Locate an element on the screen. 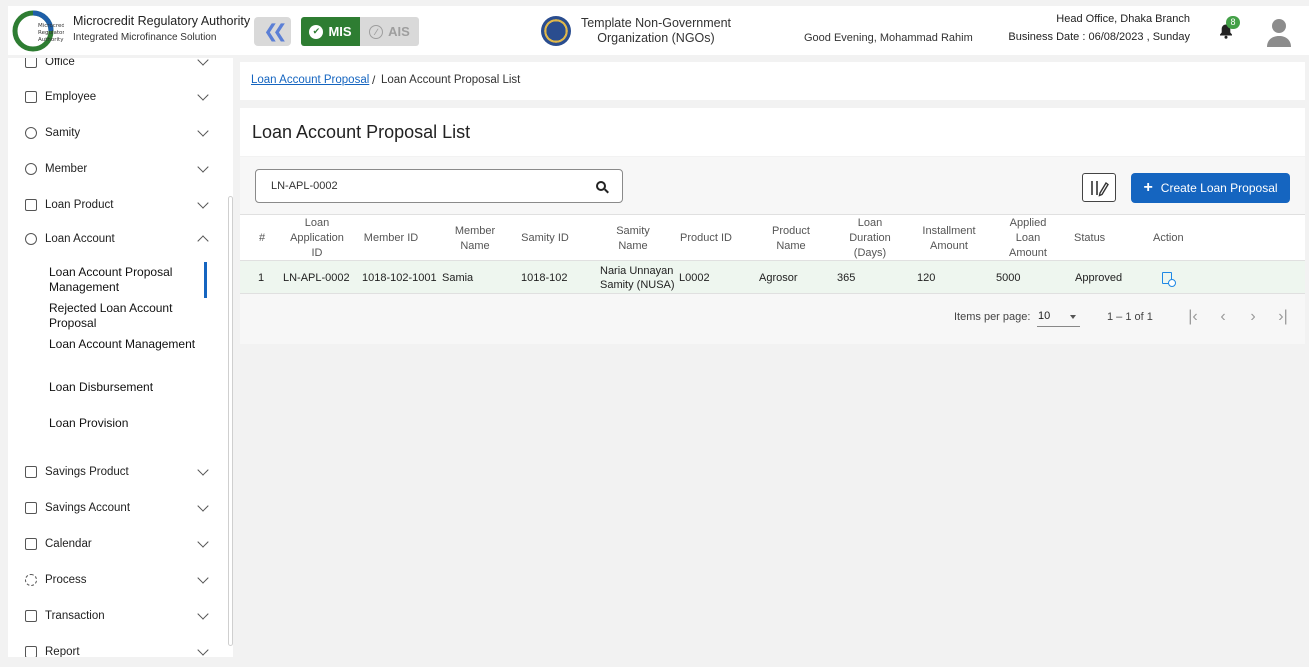 This screenshot has width=1309, height=667. page-title-card: Loan Account Proposal List is located at coordinates (772, 132).